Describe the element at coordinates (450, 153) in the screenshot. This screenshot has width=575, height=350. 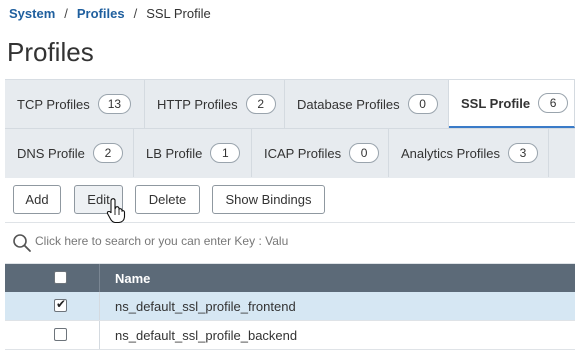
I see `tab-label: Analytics Profiles` at that location.